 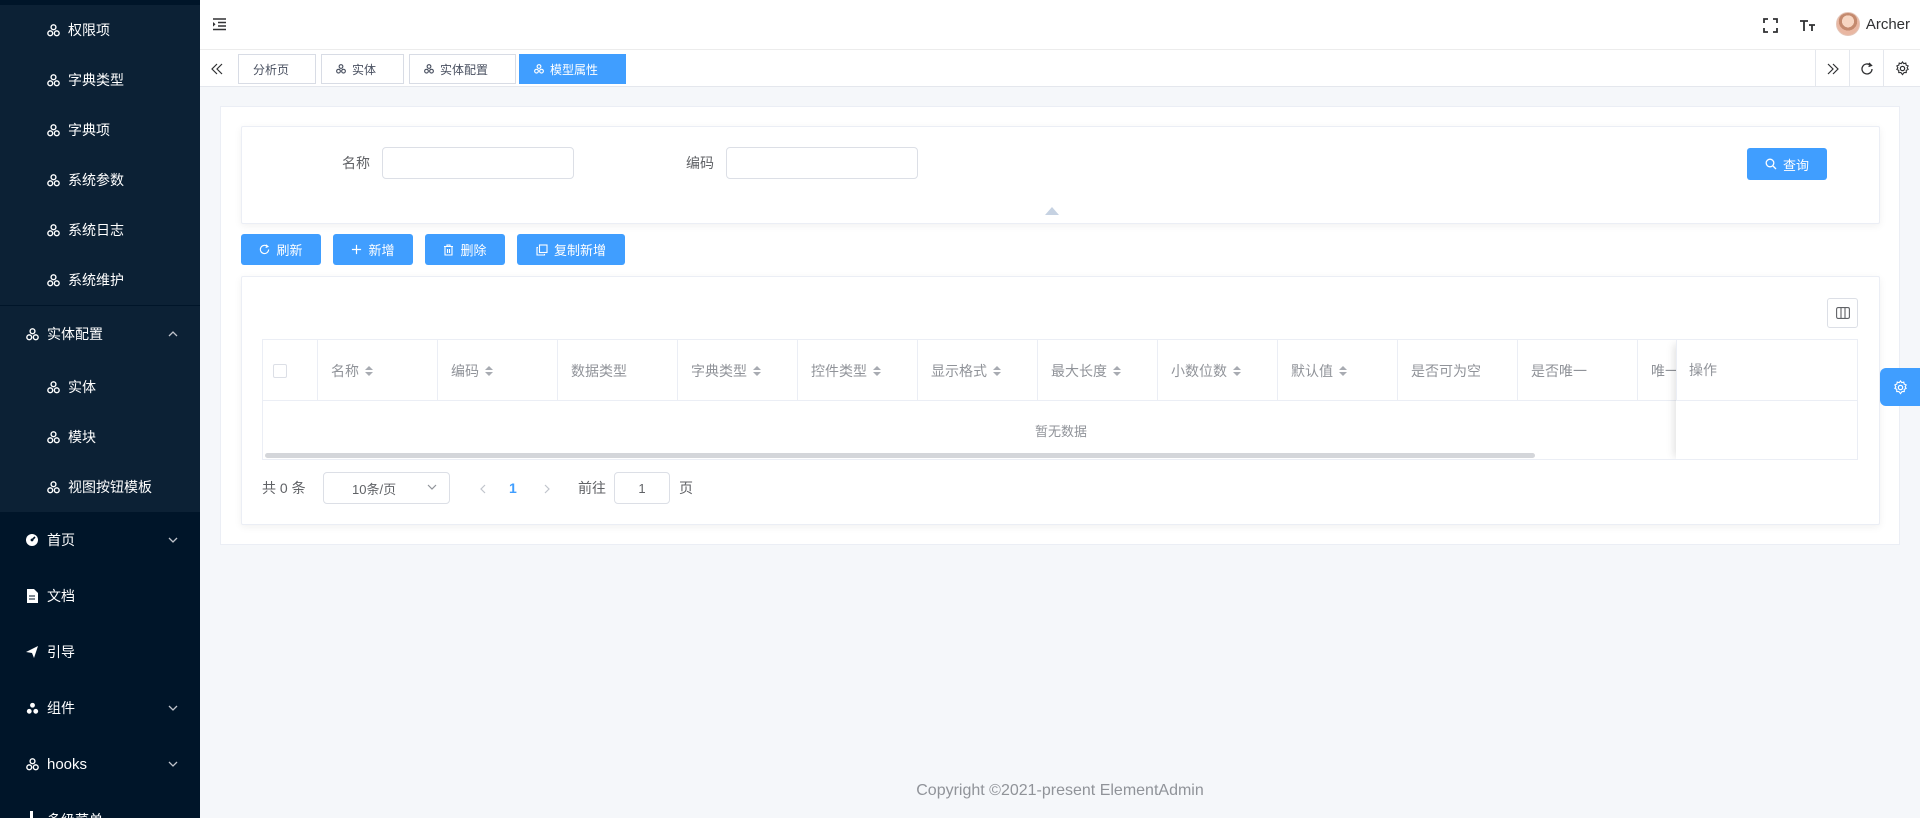 I want to click on page-size-select: 10条/页, so click(x=386, y=488).